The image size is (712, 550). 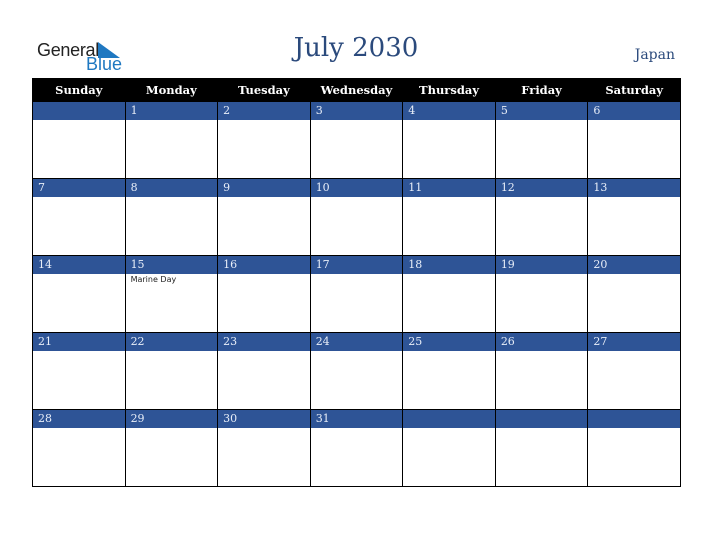 I want to click on day-number: 24, so click(x=356, y=341).